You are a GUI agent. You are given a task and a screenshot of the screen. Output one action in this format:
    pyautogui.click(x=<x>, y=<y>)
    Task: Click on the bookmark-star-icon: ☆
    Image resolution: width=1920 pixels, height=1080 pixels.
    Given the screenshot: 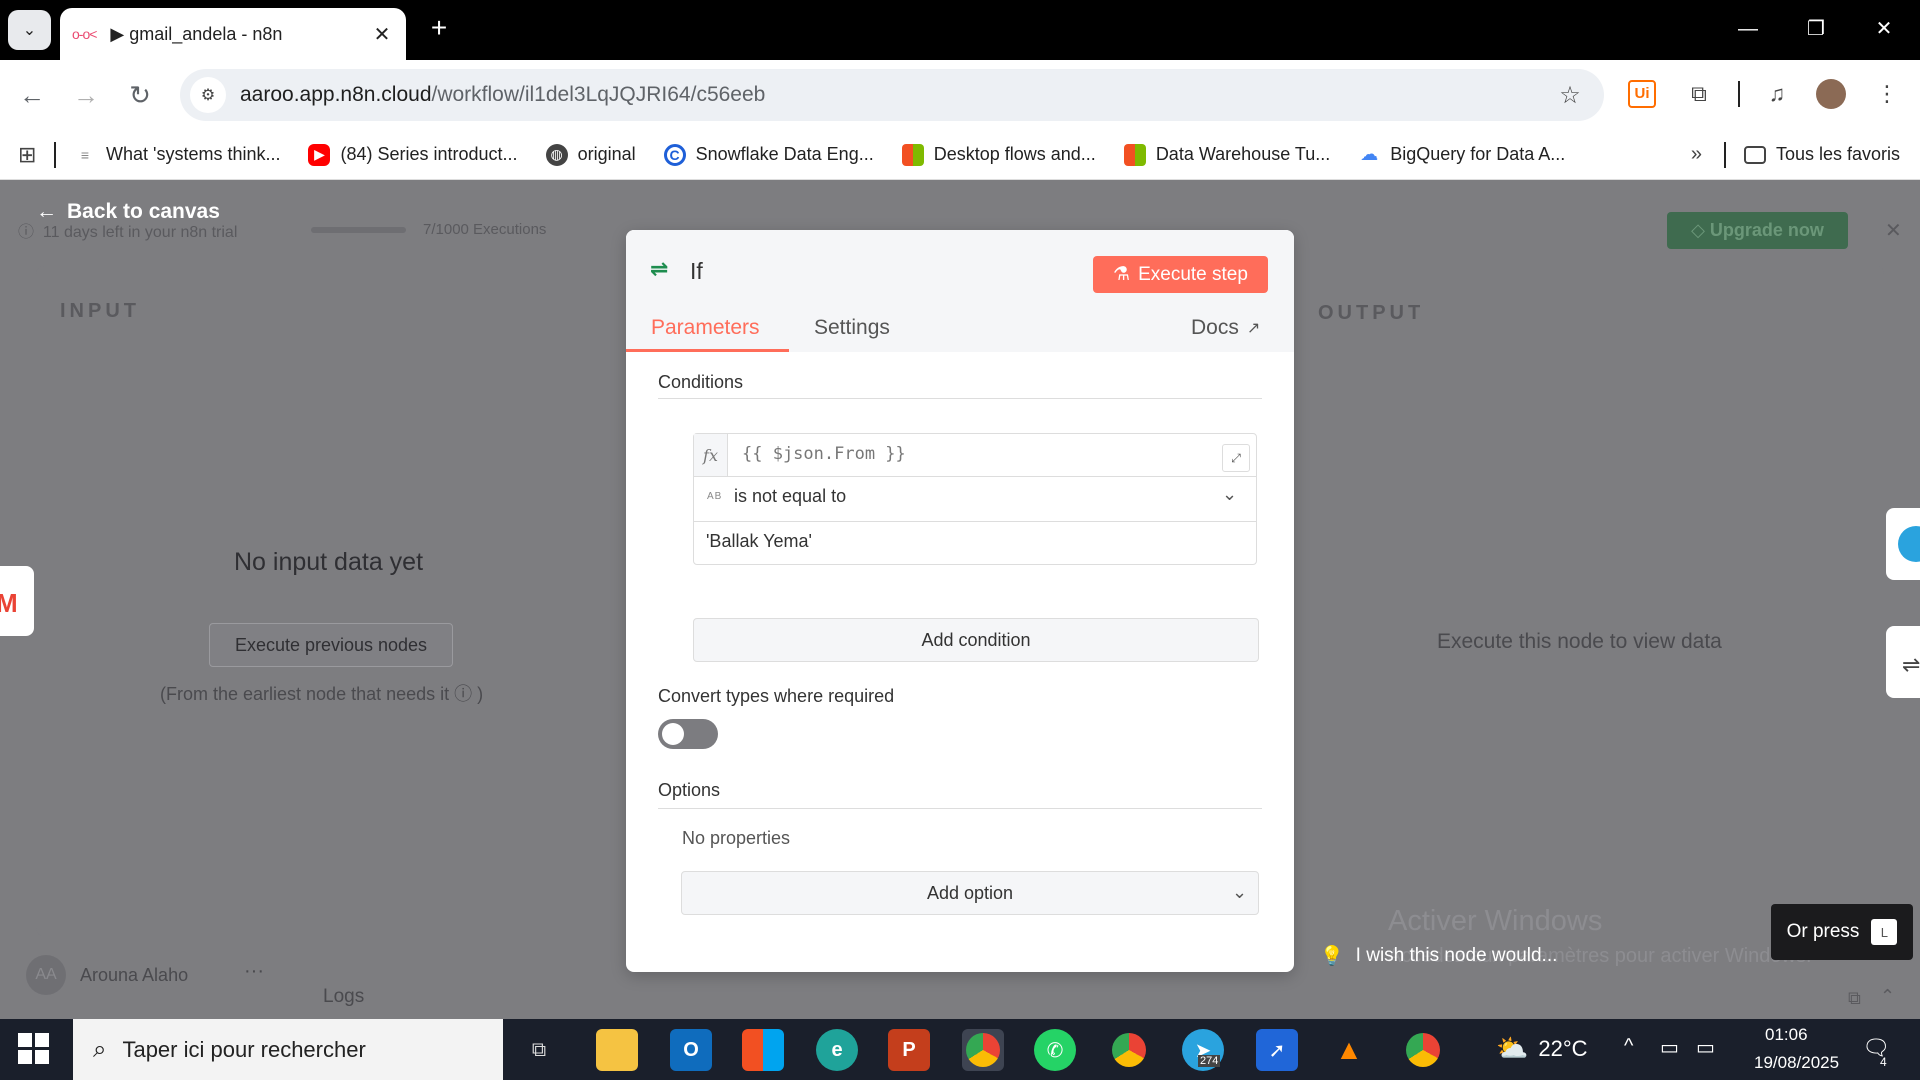 What is the action you would take?
    pyautogui.click(x=1570, y=95)
    